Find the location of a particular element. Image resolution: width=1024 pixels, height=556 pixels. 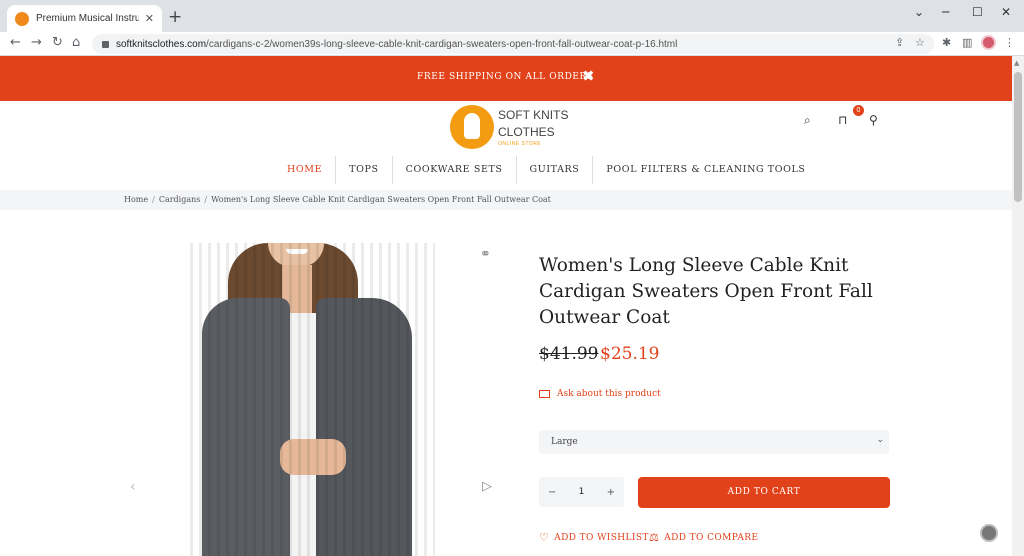

scroll-up-icon: ▲ is located at coordinates (1016, 63).